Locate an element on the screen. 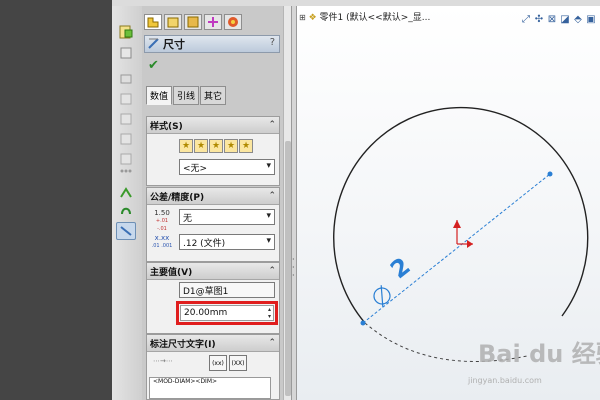  dimension-text-value: <MOD-DIAM><DIM> is located at coordinates (185, 381).